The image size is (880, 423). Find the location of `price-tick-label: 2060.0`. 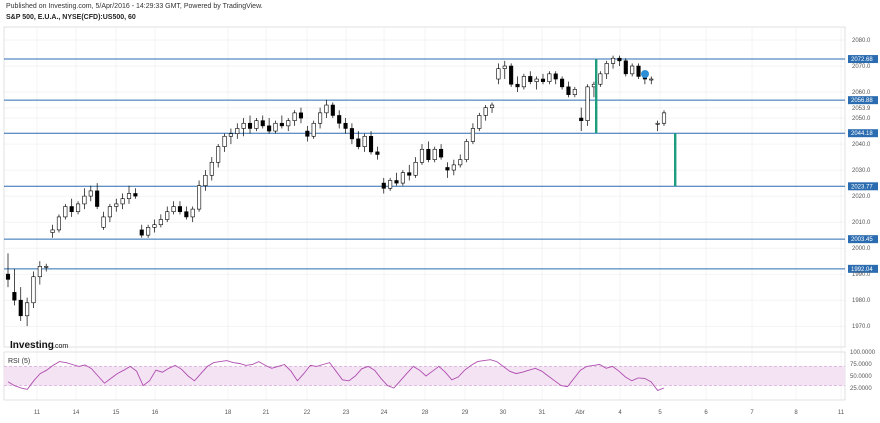

price-tick-label: 2060.0 is located at coordinates (861, 93).